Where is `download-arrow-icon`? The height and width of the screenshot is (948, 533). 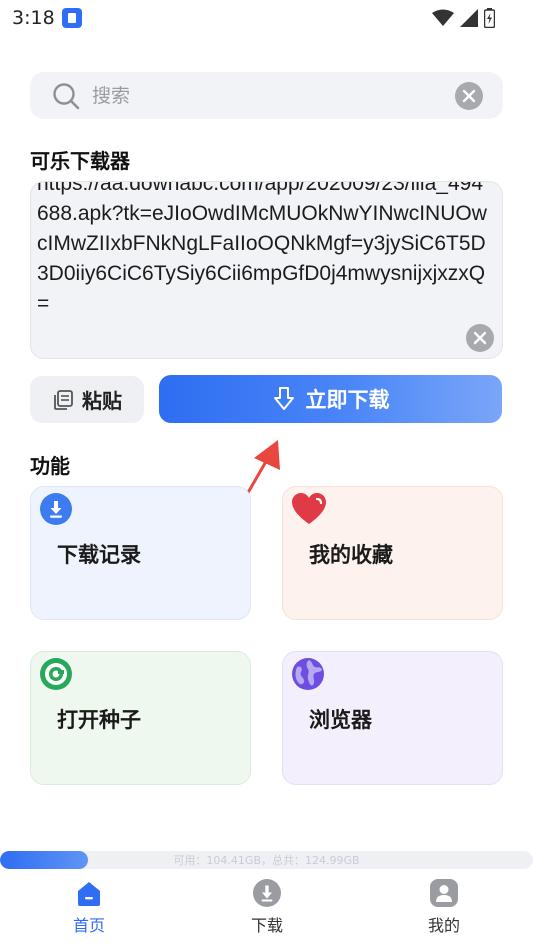 download-arrow-icon is located at coordinates (283, 398).